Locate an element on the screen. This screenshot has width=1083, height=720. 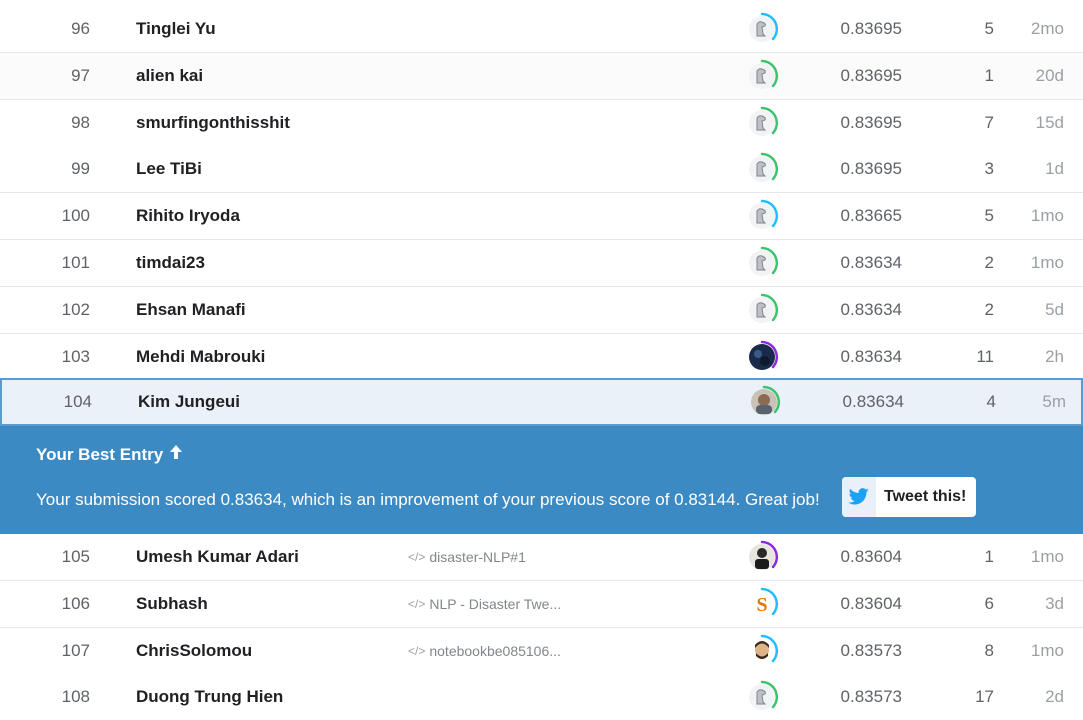
row-rank: 103 is located at coordinates (75, 356).